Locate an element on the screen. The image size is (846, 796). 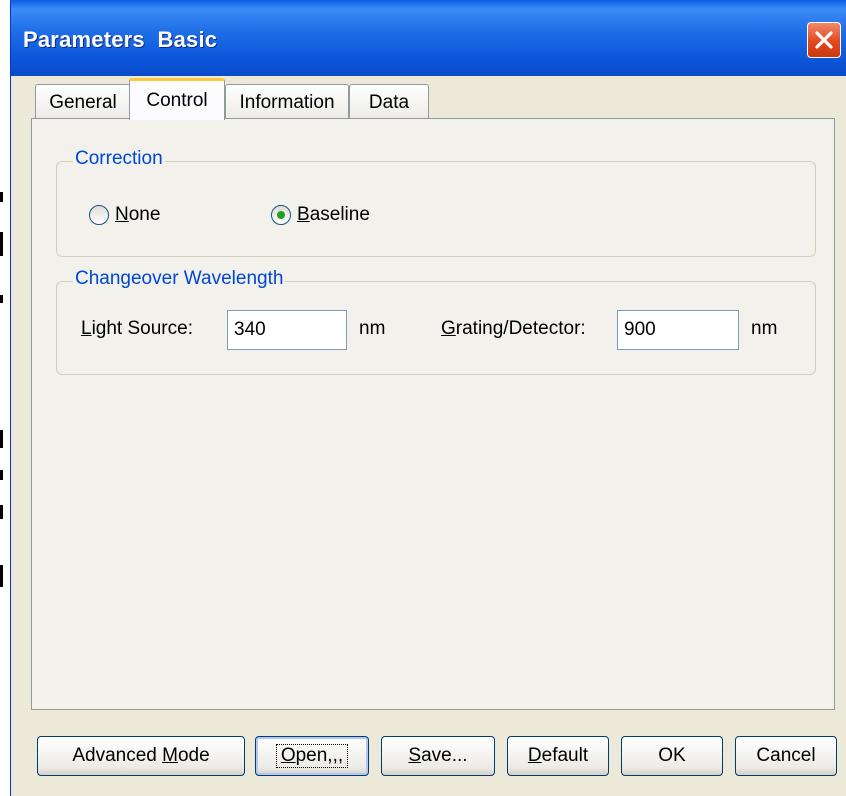
open-label: Open,,, is located at coordinates (312, 756).